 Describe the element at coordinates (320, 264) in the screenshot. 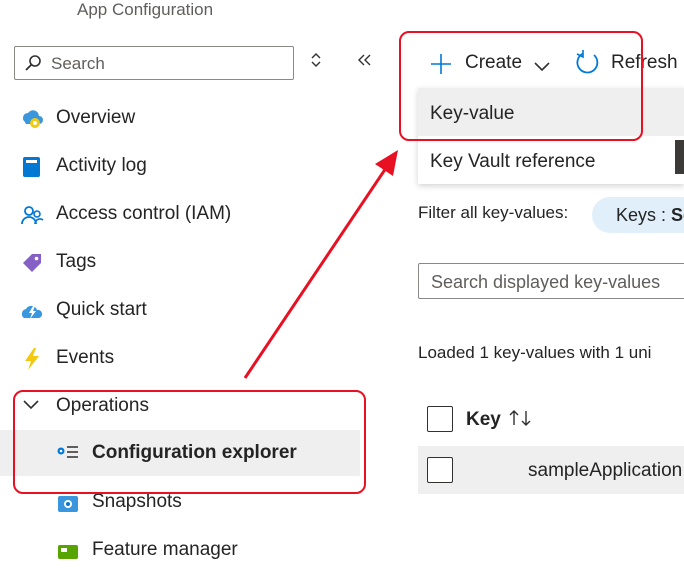

I see `annotation-arrow` at that location.